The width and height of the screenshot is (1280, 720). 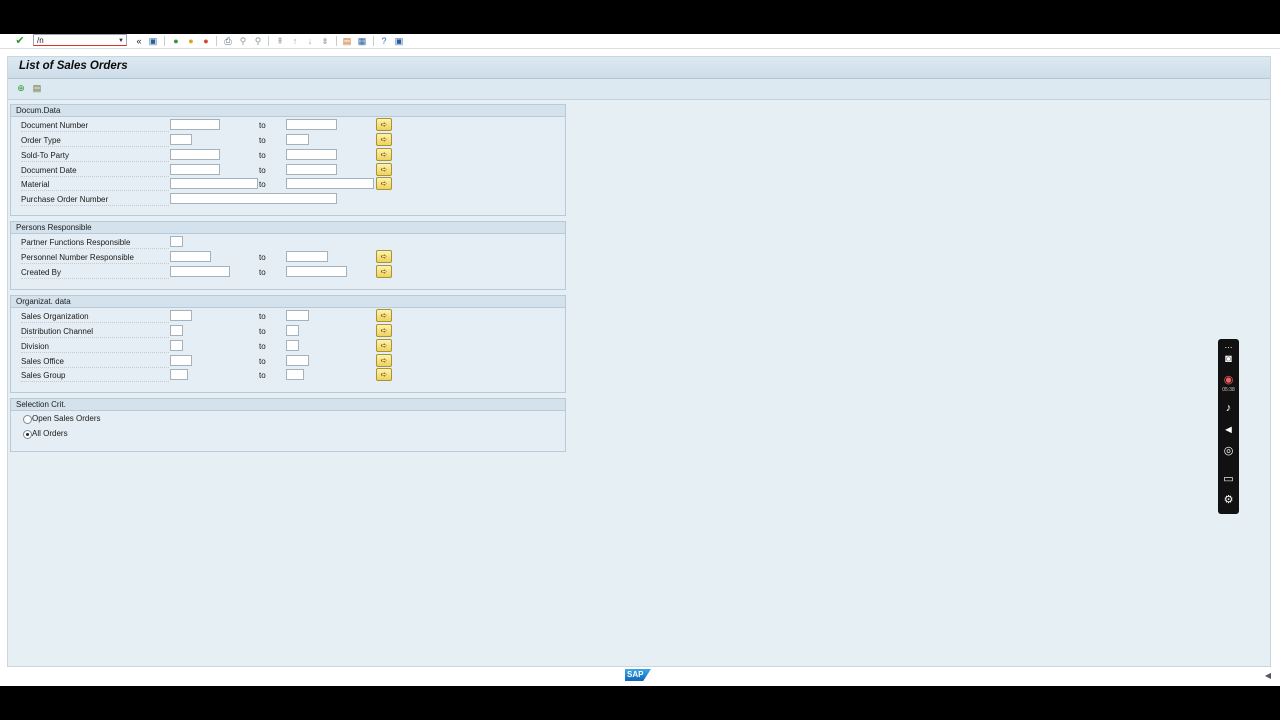 I want to click on partner-functions-input, so click(x=176, y=241).